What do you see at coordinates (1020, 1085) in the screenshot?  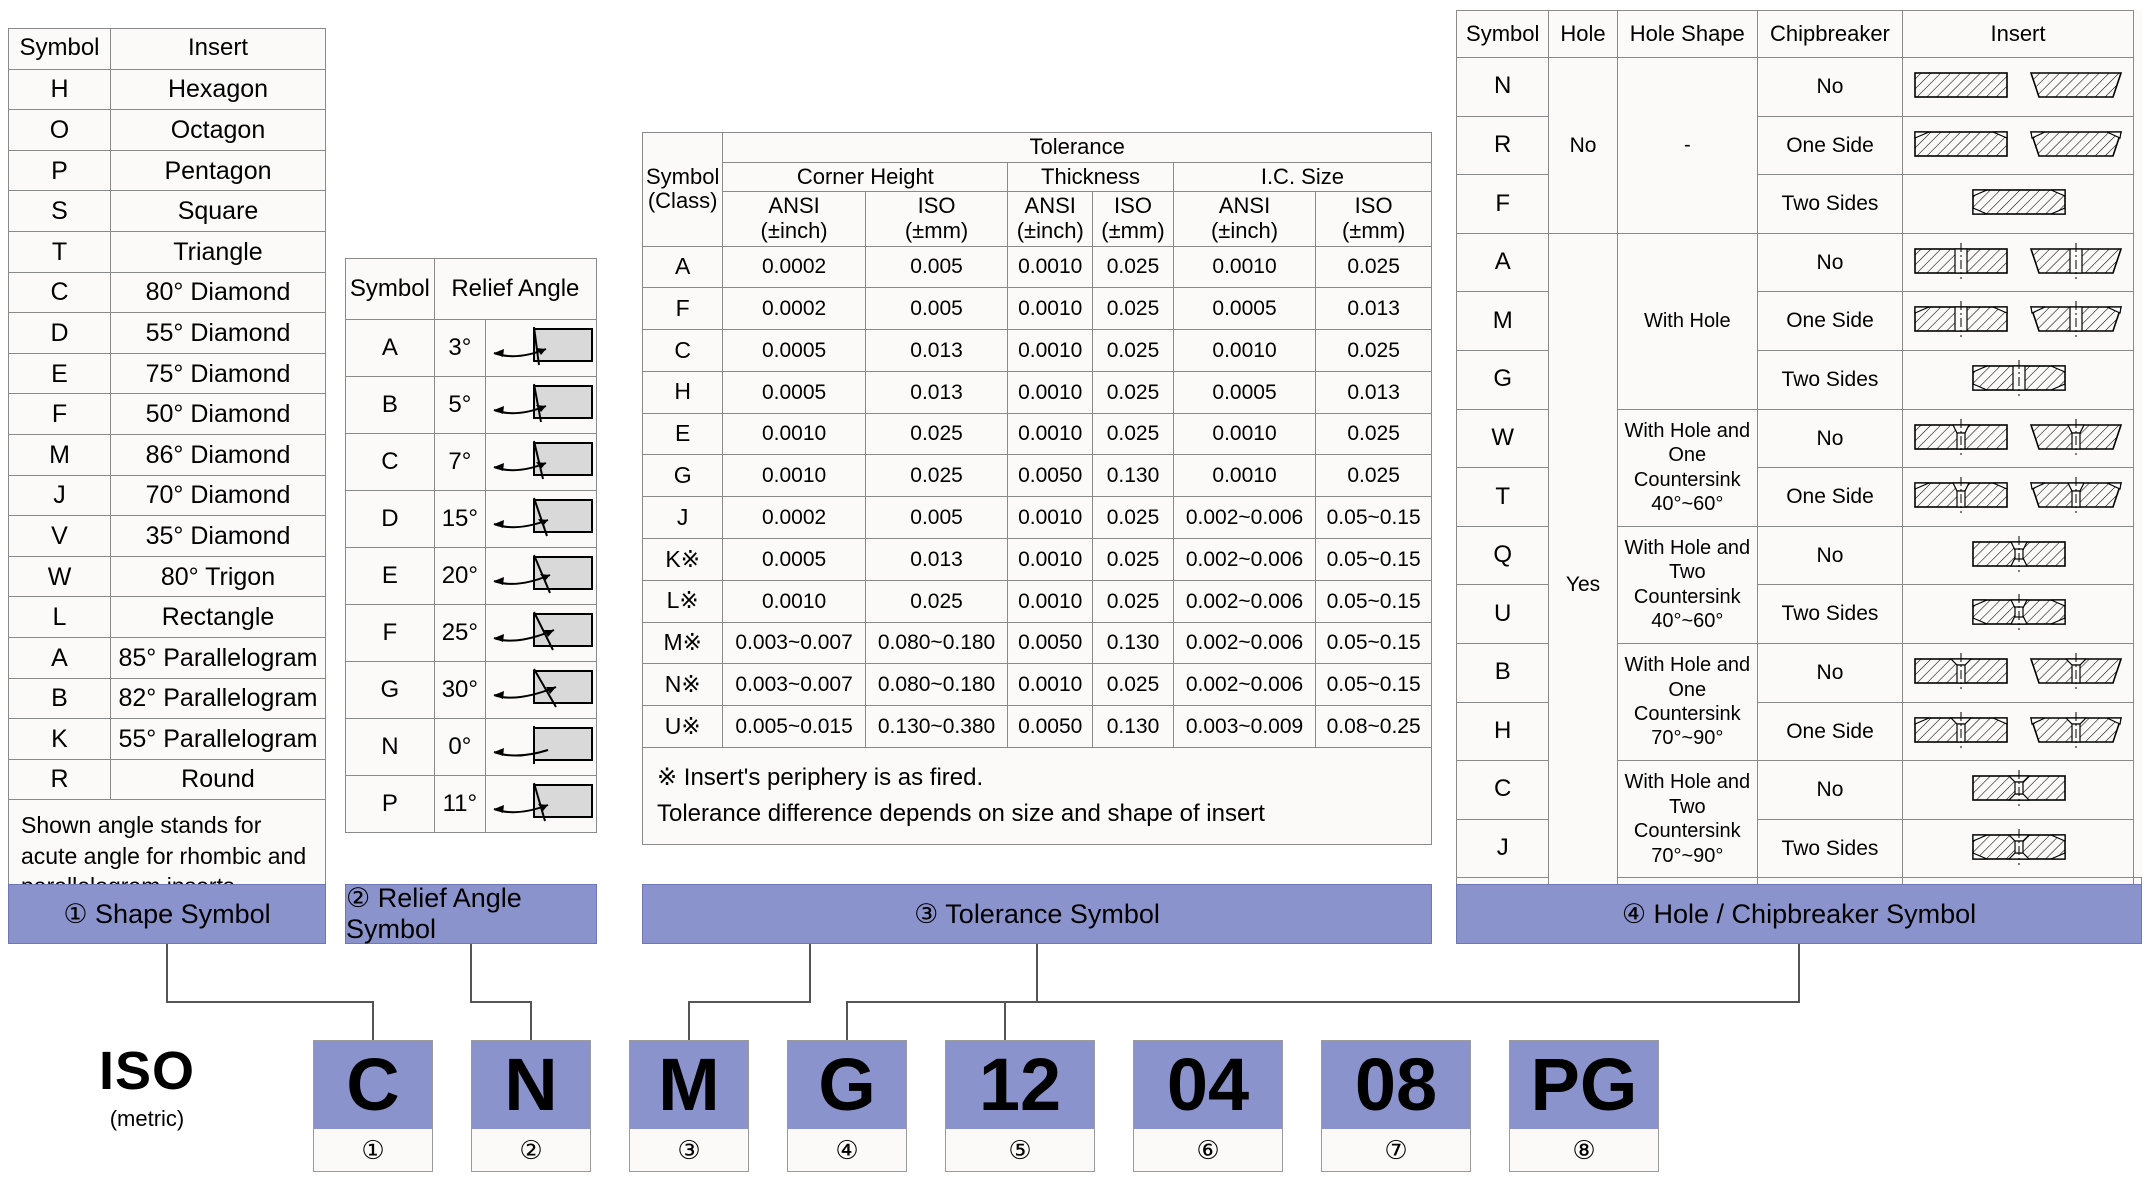 I see `code-value: 12` at bounding box center [1020, 1085].